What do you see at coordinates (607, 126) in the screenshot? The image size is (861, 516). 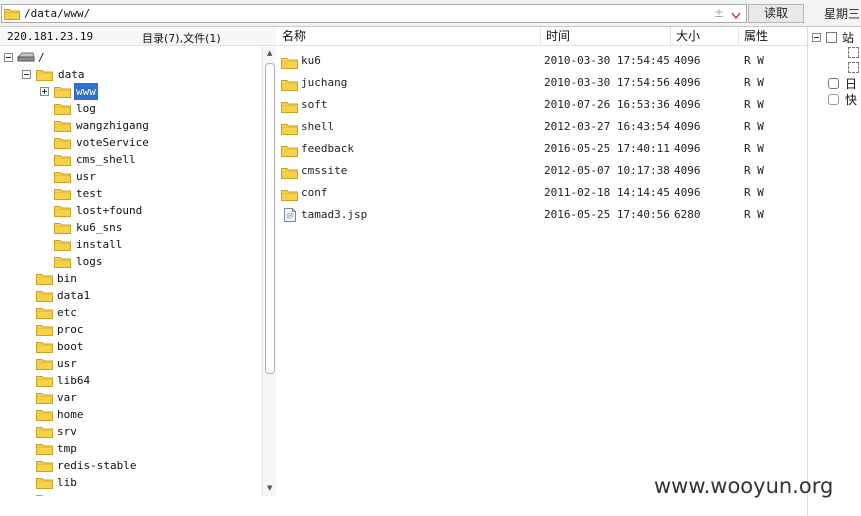 I see `file-time: 2012-03-27 16:43:54` at bounding box center [607, 126].